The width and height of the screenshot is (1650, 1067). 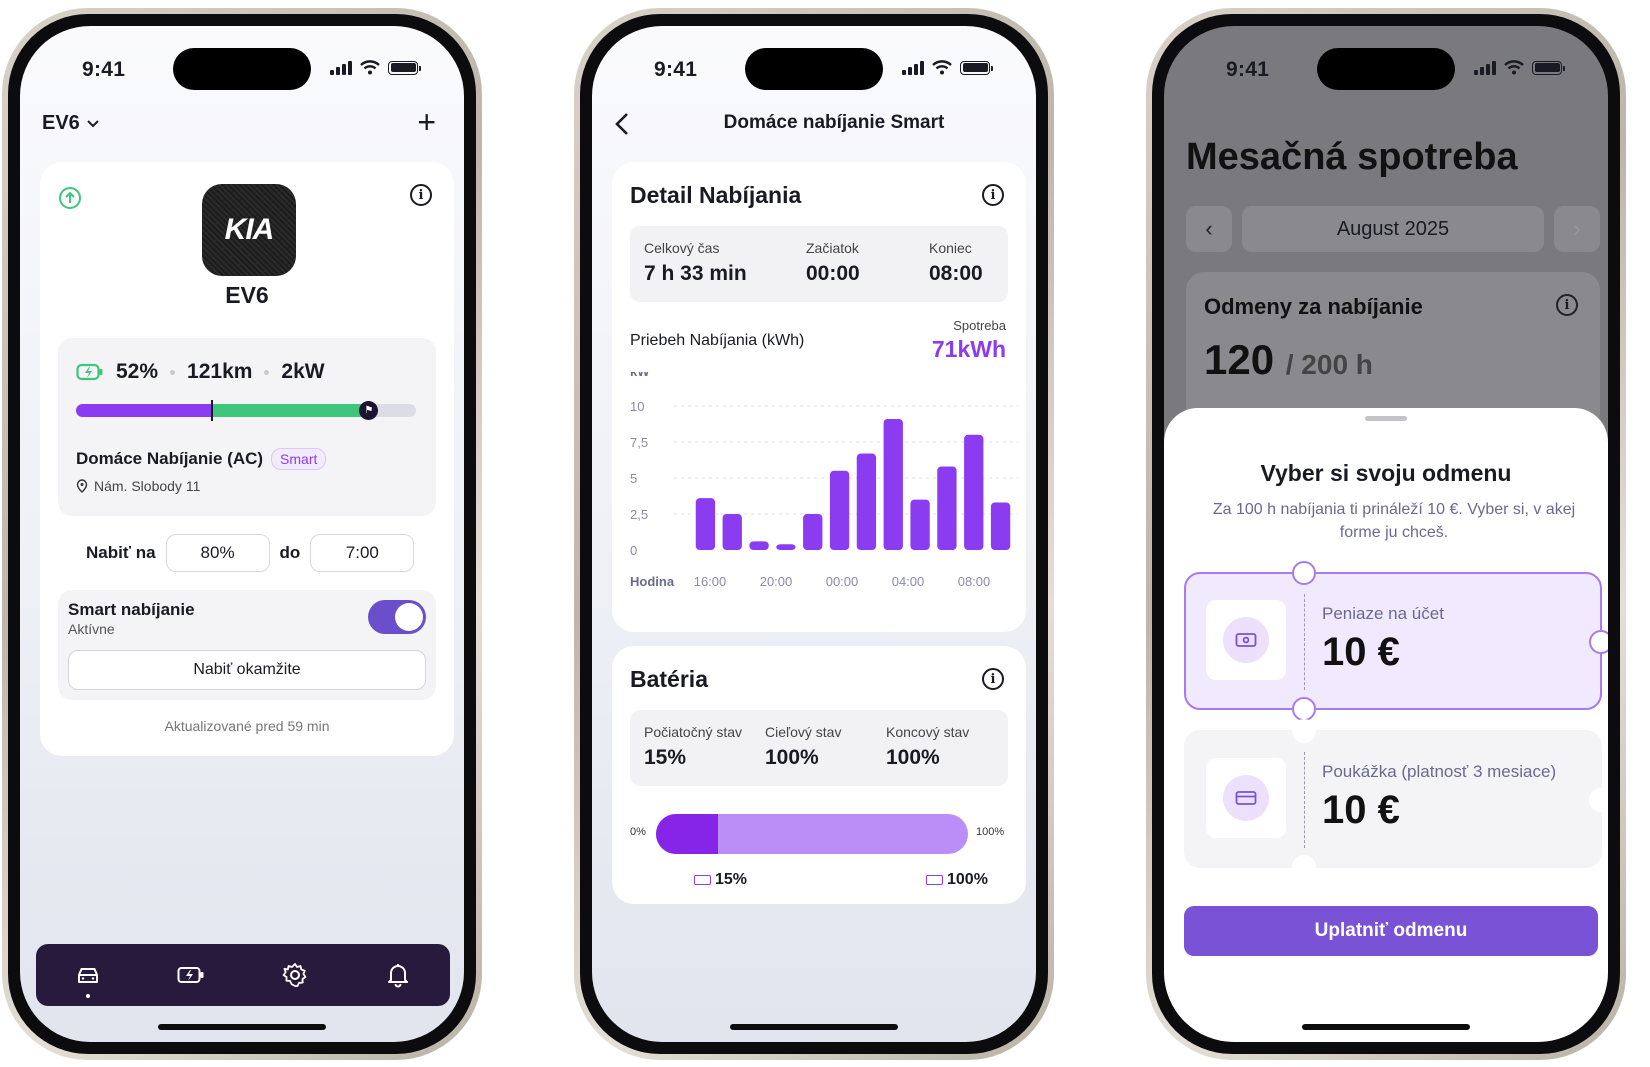 What do you see at coordinates (652, 581) in the screenshot?
I see `x-axis-title: Hodina` at bounding box center [652, 581].